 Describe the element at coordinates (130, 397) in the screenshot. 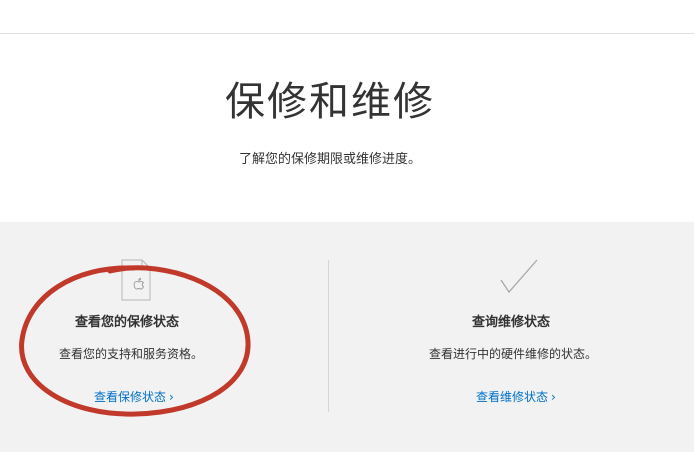

I see `view-warranty-status-label: 查看保修状态` at that location.